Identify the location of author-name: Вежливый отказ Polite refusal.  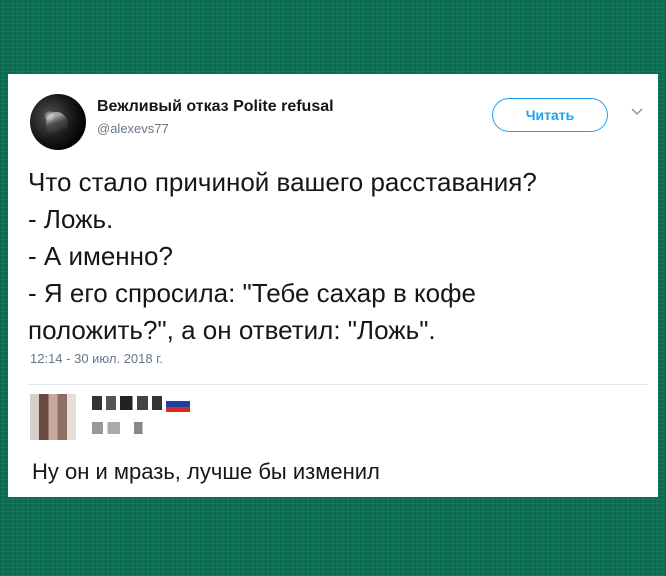
(215, 107).